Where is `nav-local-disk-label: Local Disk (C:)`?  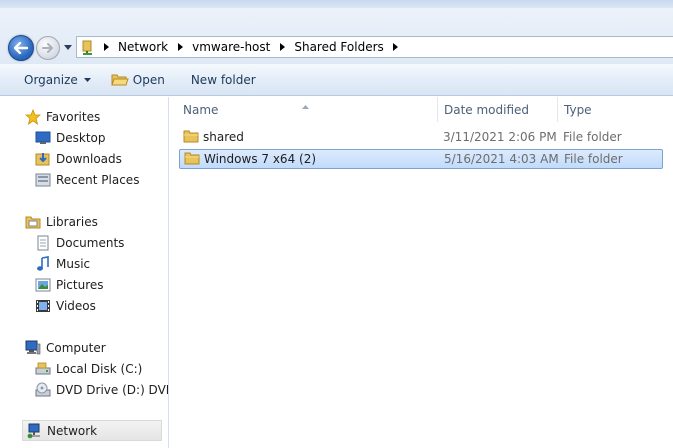 nav-local-disk-label: Local Disk (C:) is located at coordinates (99, 368).